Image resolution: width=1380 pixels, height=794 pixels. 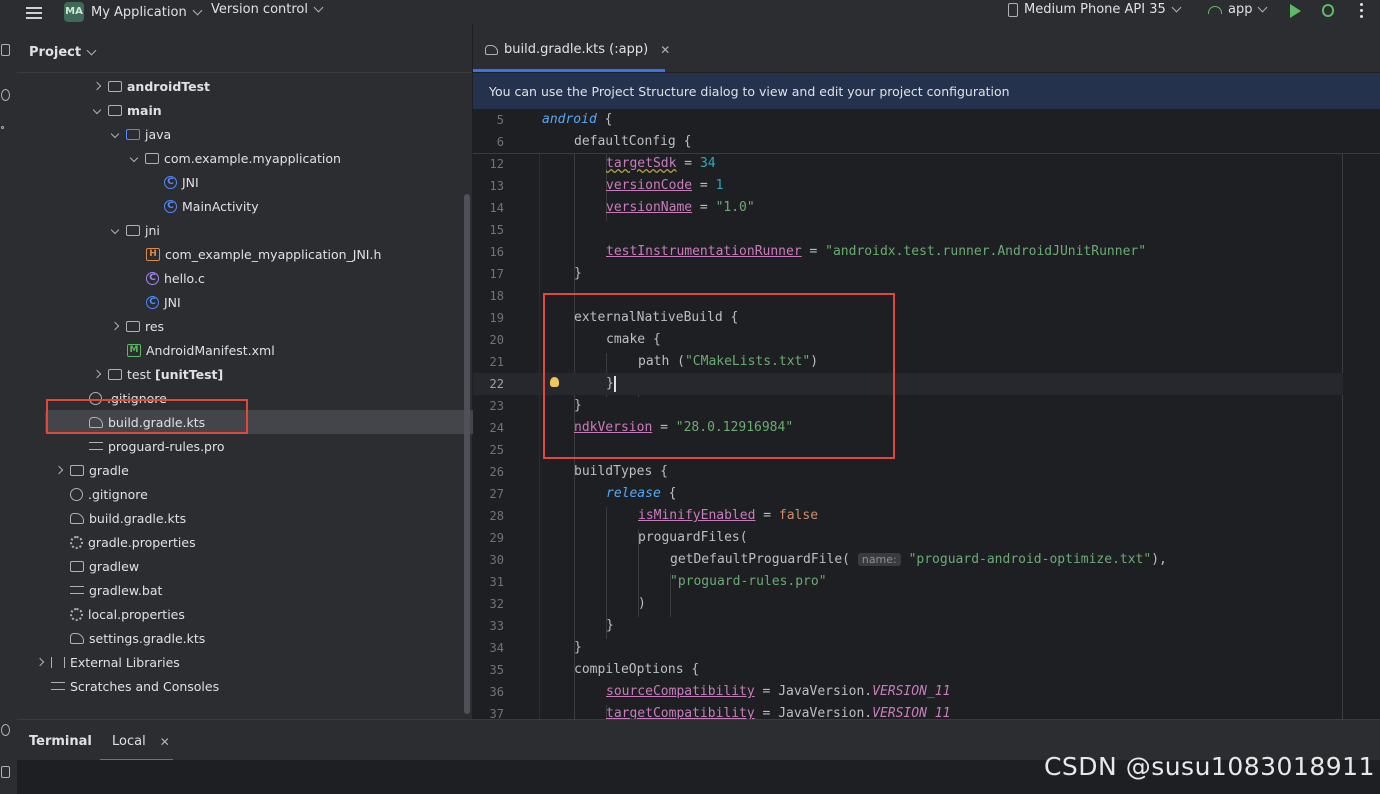 What do you see at coordinates (249, 662) in the screenshot?
I see `tree-item-external-libraries: External Libraries` at bounding box center [249, 662].